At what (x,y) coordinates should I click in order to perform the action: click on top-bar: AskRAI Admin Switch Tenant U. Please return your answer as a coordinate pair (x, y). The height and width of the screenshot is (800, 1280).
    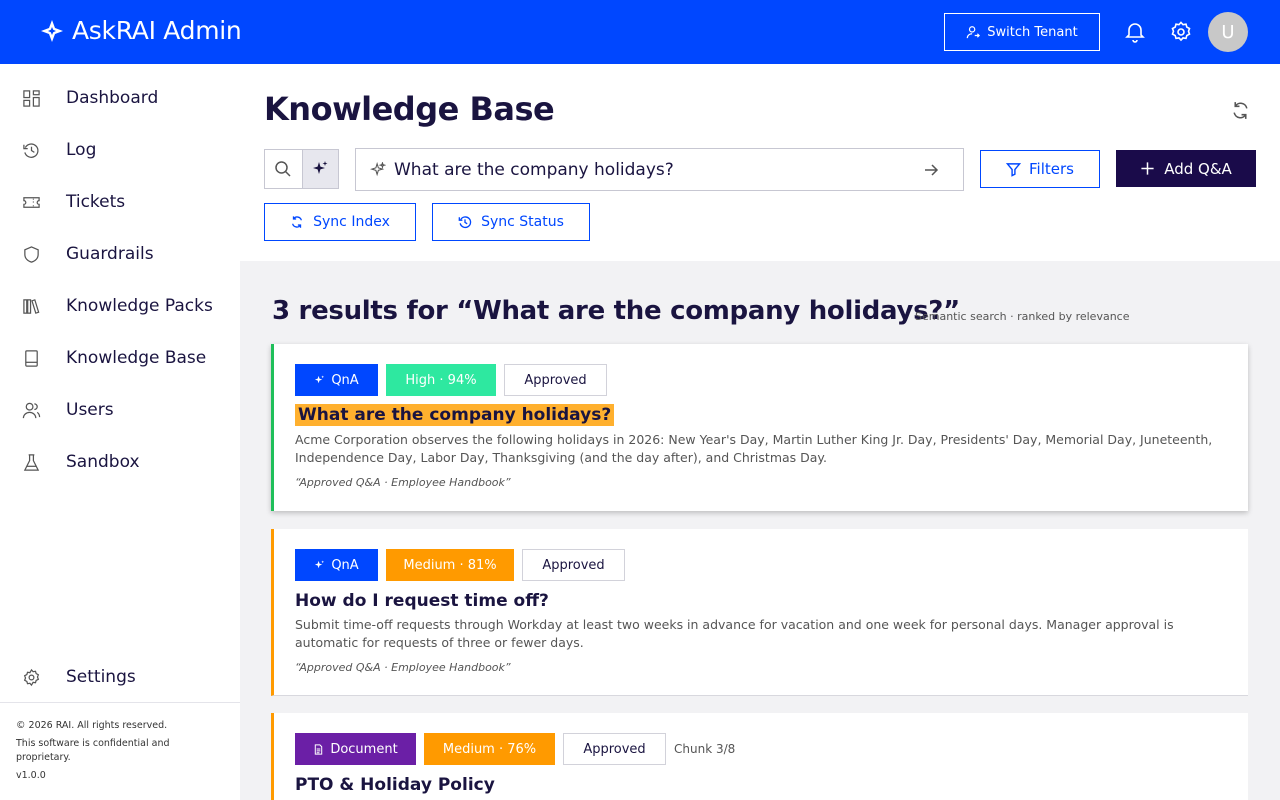
    Looking at the image, I should click on (640, 32).